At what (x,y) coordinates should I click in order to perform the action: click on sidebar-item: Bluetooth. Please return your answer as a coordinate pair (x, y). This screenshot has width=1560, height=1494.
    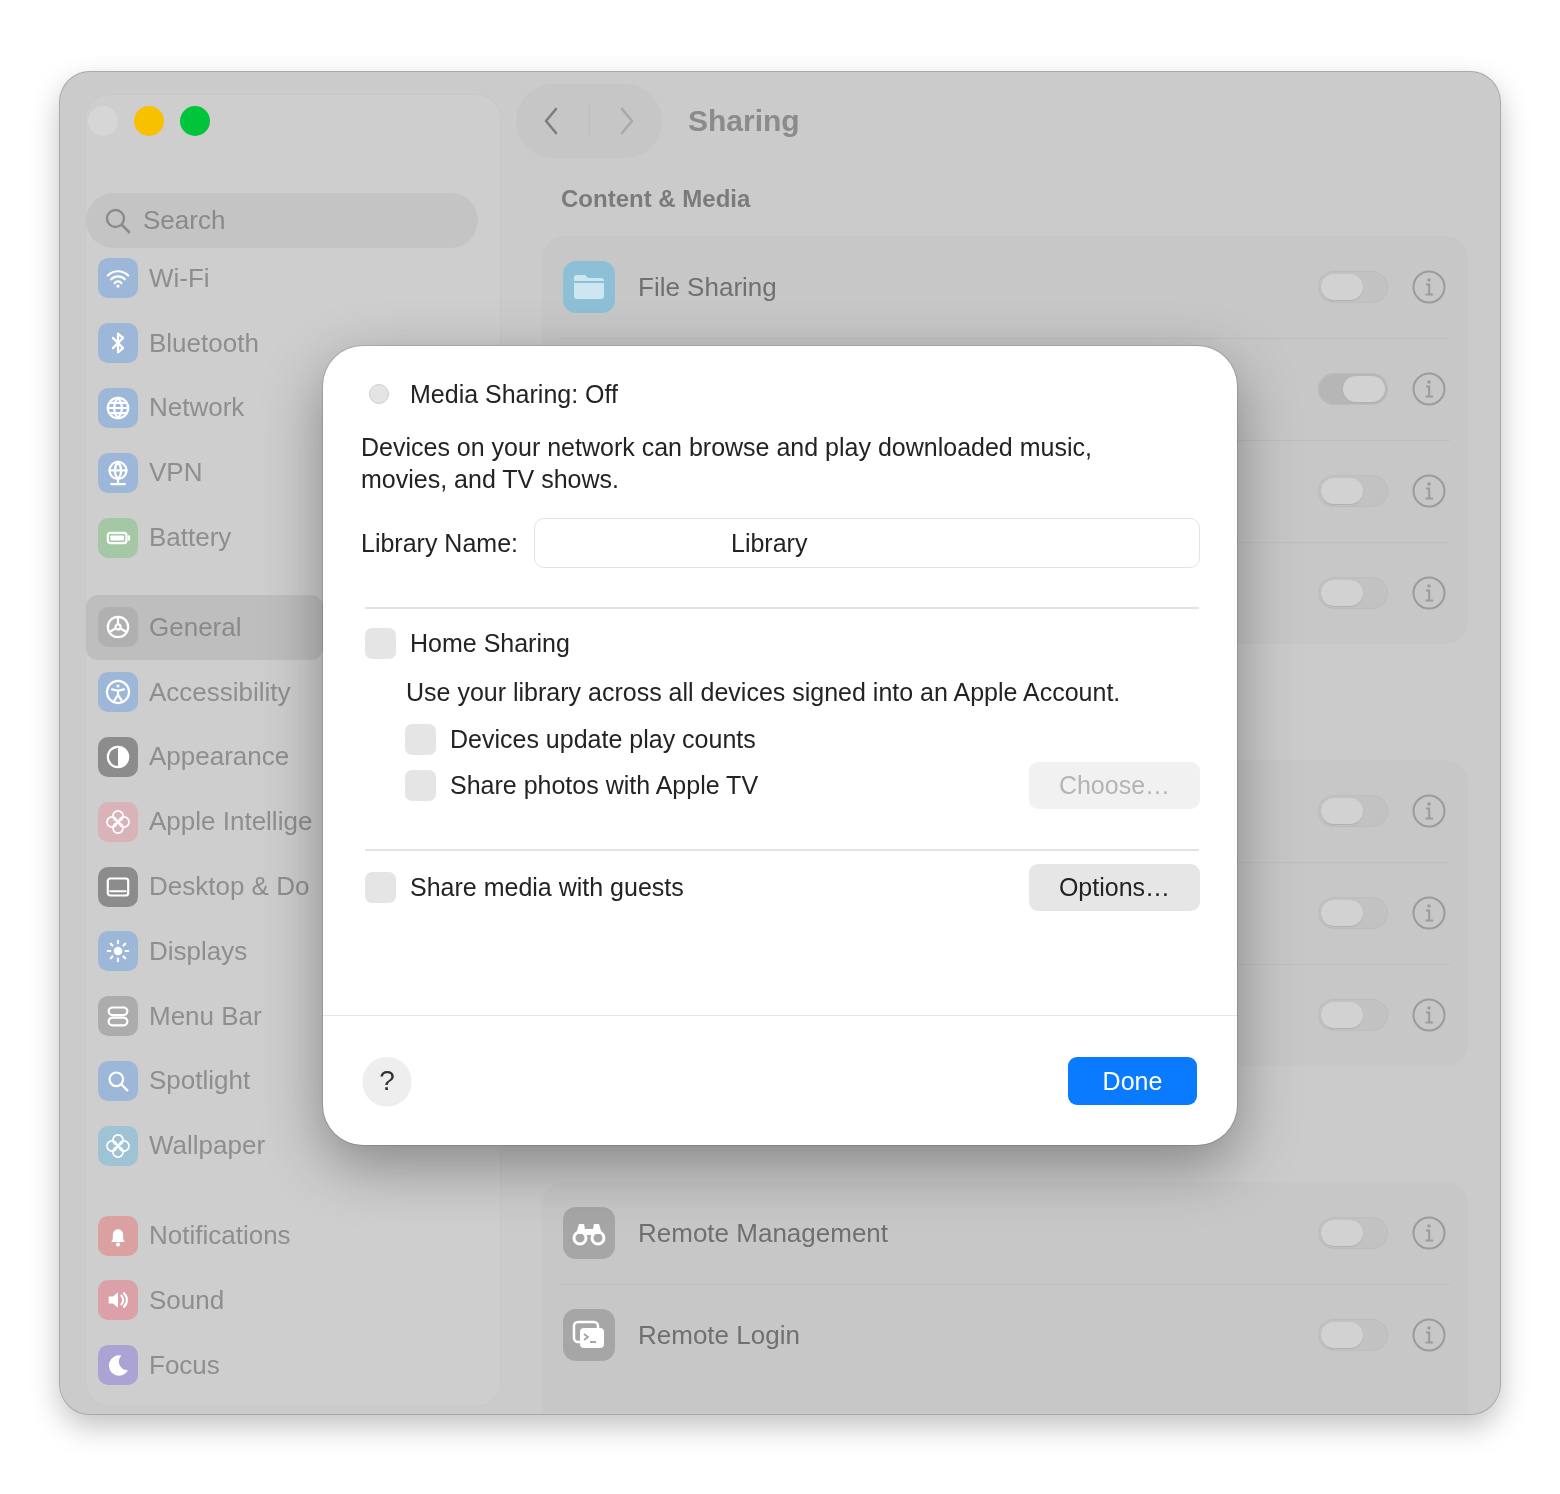
    Looking at the image, I should click on (204, 343).